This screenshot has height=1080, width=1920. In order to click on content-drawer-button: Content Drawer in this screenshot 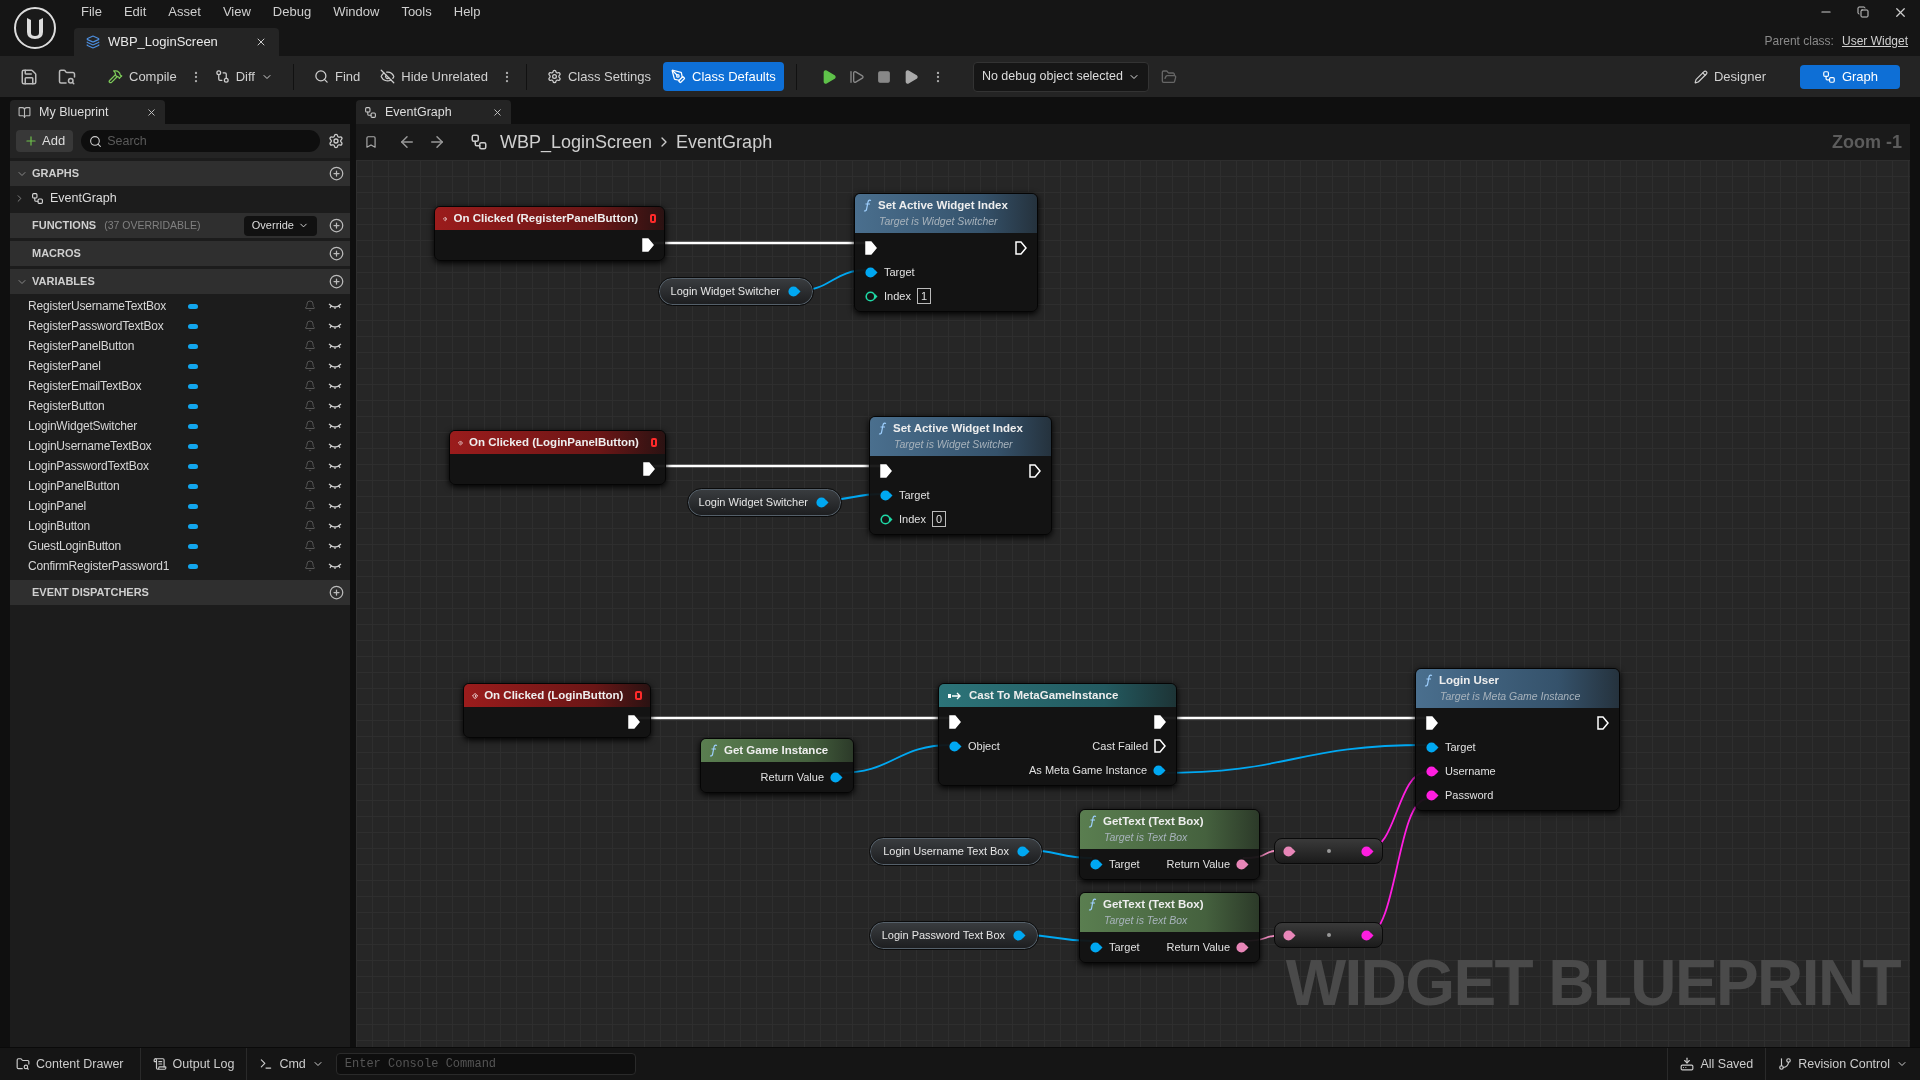, I will do `click(70, 1064)`.